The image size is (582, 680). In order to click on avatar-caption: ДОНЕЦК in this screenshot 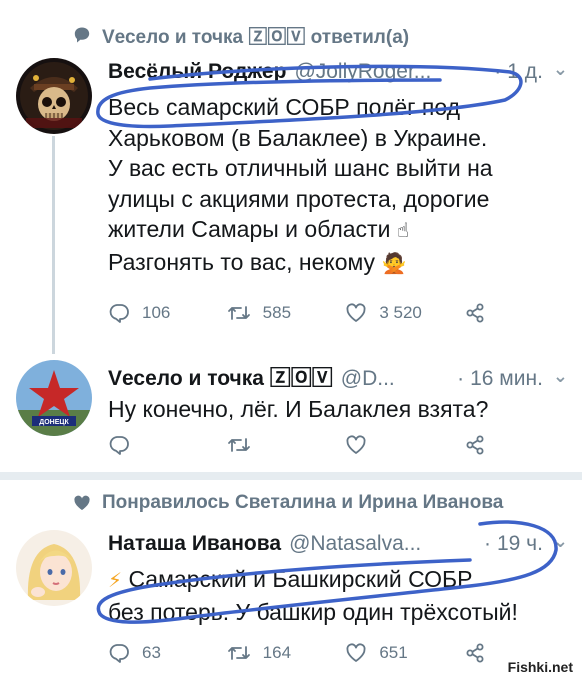, I will do `click(54, 422)`.